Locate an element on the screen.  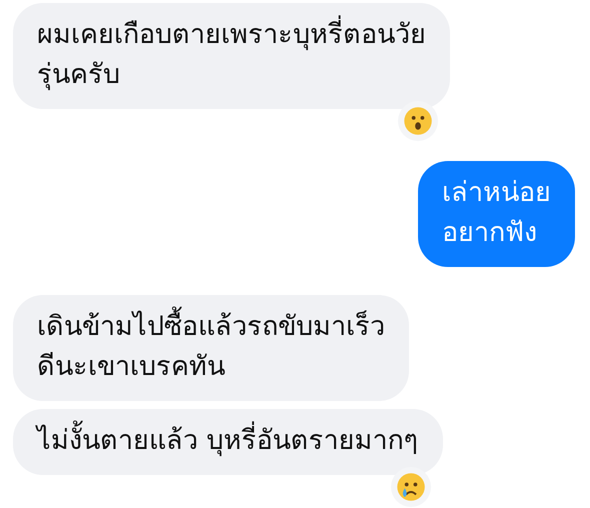
incoming-message-bubble: ไม่งั้นตายแล้ว บุหรี่อันตรายมากๆ is located at coordinates (228, 442).